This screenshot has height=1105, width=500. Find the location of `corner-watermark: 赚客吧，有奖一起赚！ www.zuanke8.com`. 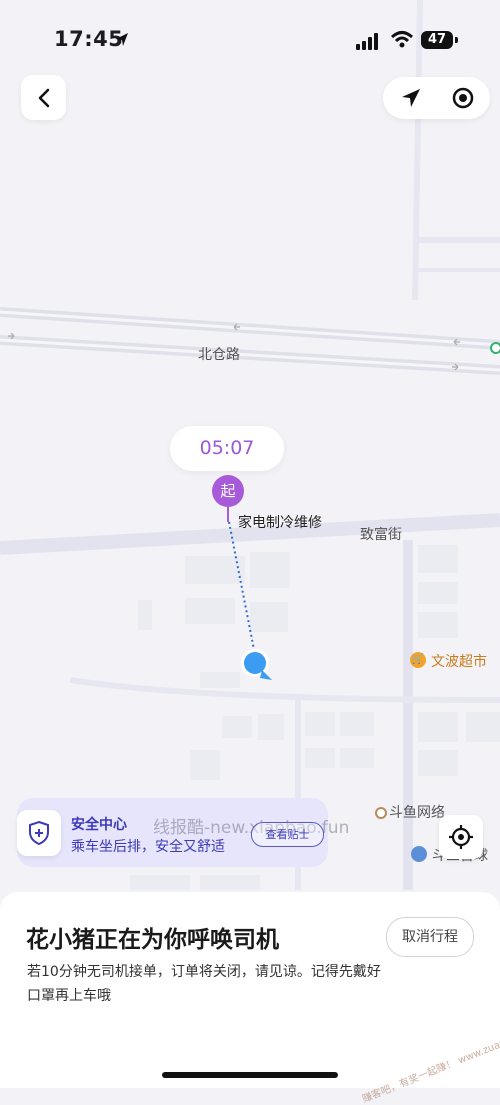

corner-watermark: 赚客吧，有奖一起赚！ www.zuanke8.com is located at coordinates (430, 1063).